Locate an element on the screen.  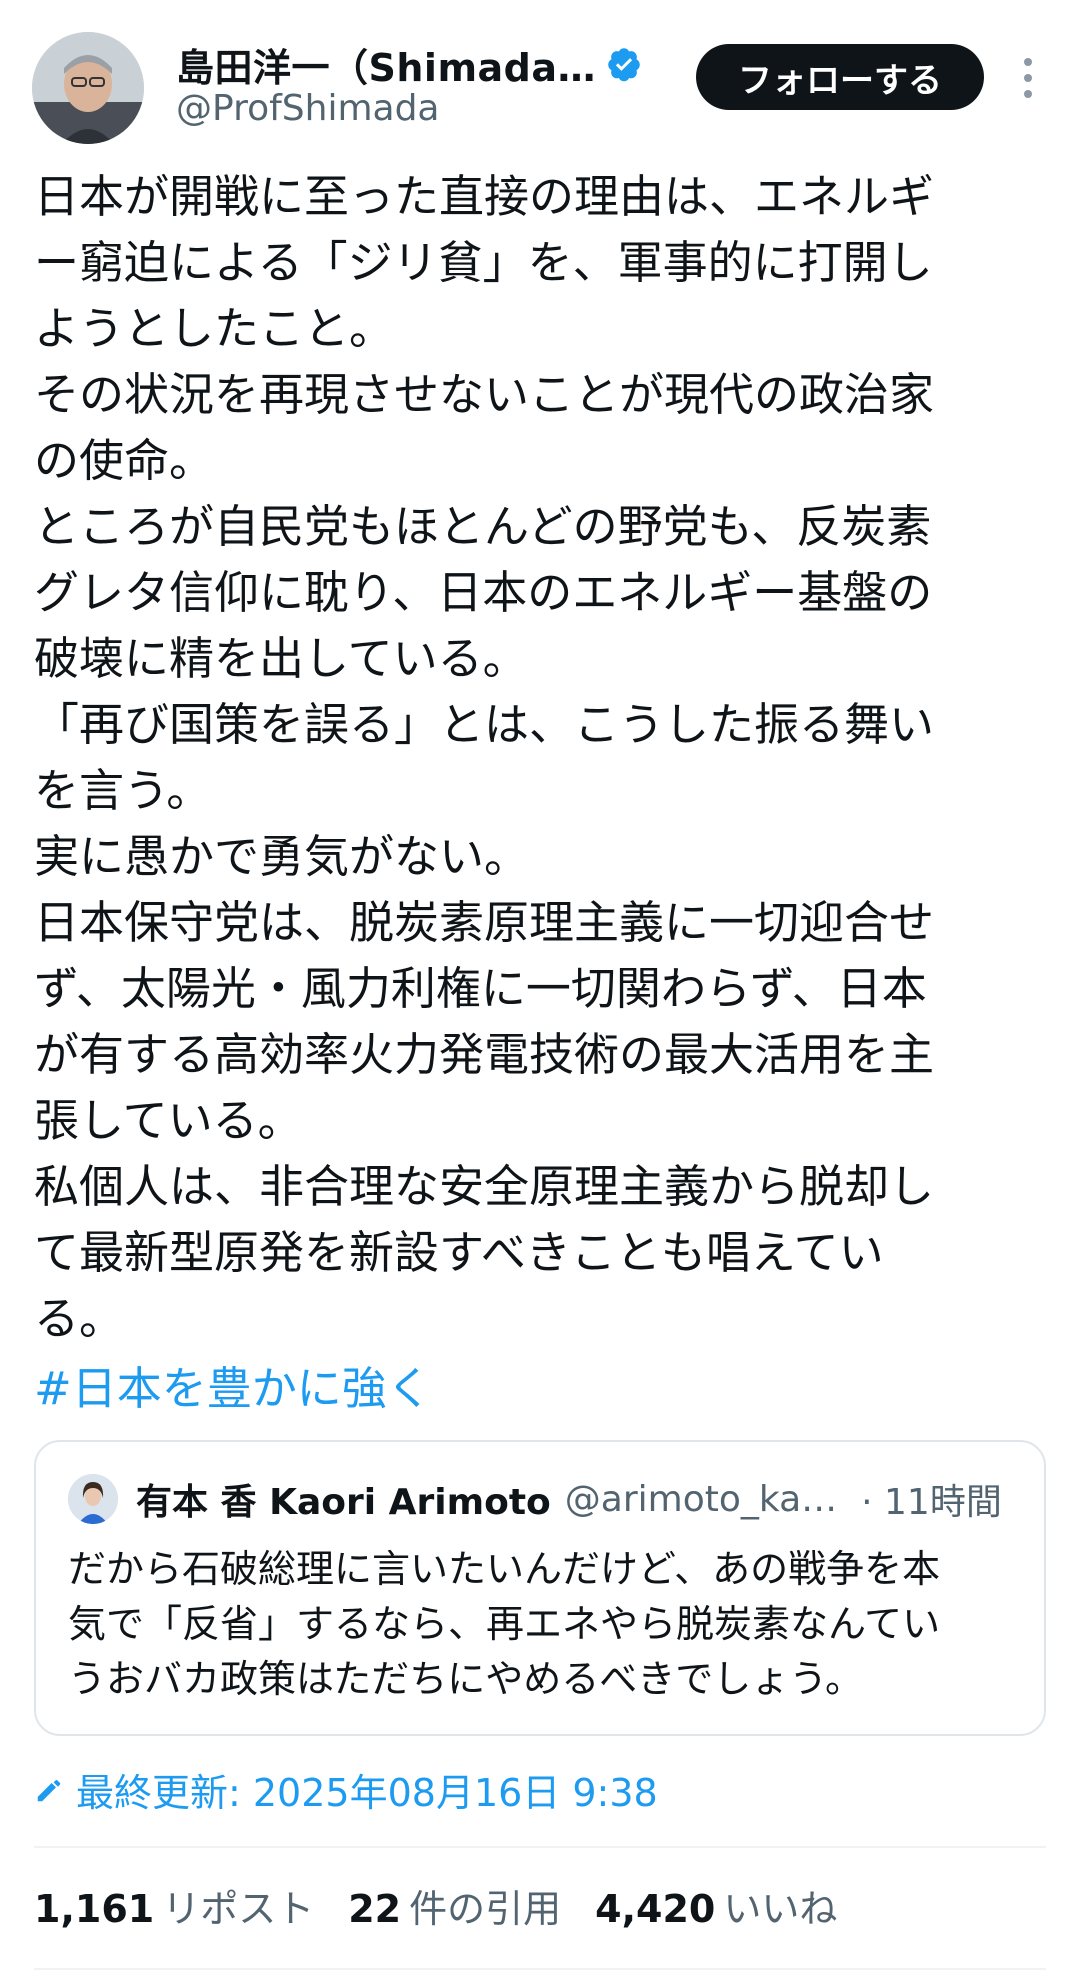
last-edited-link: 最終更新: 2025年08月16日 9:38 is located at coordinates (346, 1789).